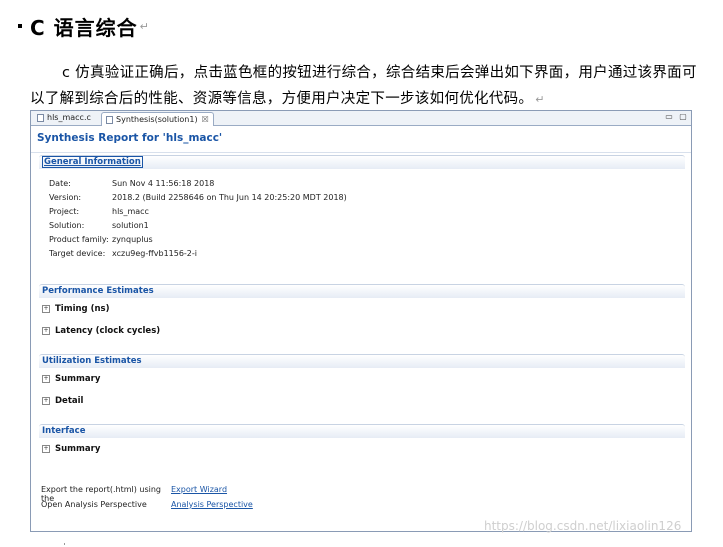  Describe the element at coordinates (362, 309) in the screenshot. I see `timing-expander: + Timing (ns)` at that location.